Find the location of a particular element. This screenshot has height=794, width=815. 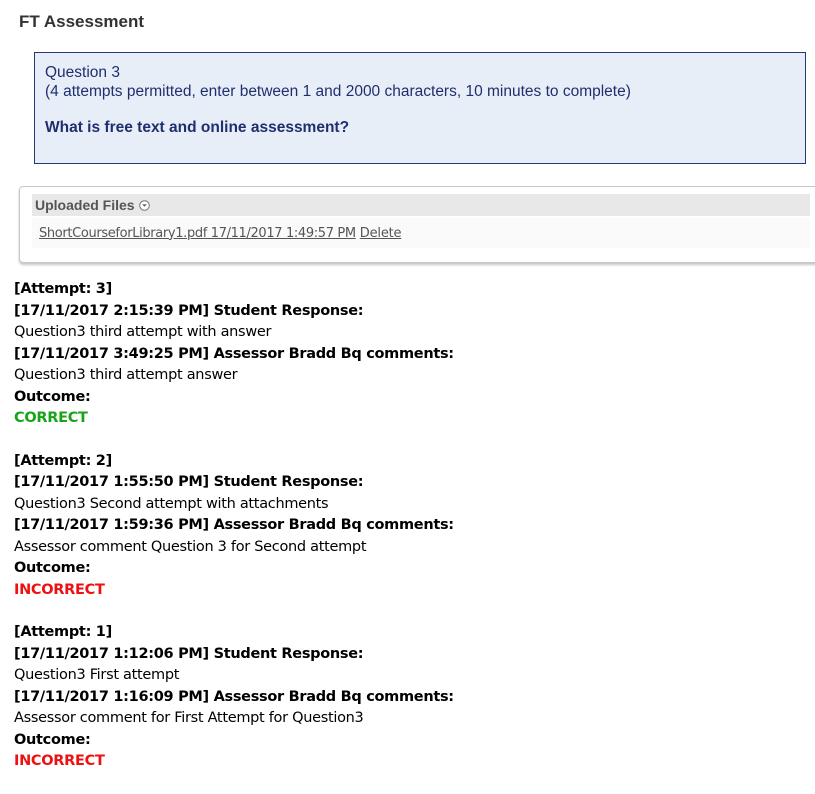

assessor-comment-text: Question3 third attempt answer is located at coordinates (126, 375).